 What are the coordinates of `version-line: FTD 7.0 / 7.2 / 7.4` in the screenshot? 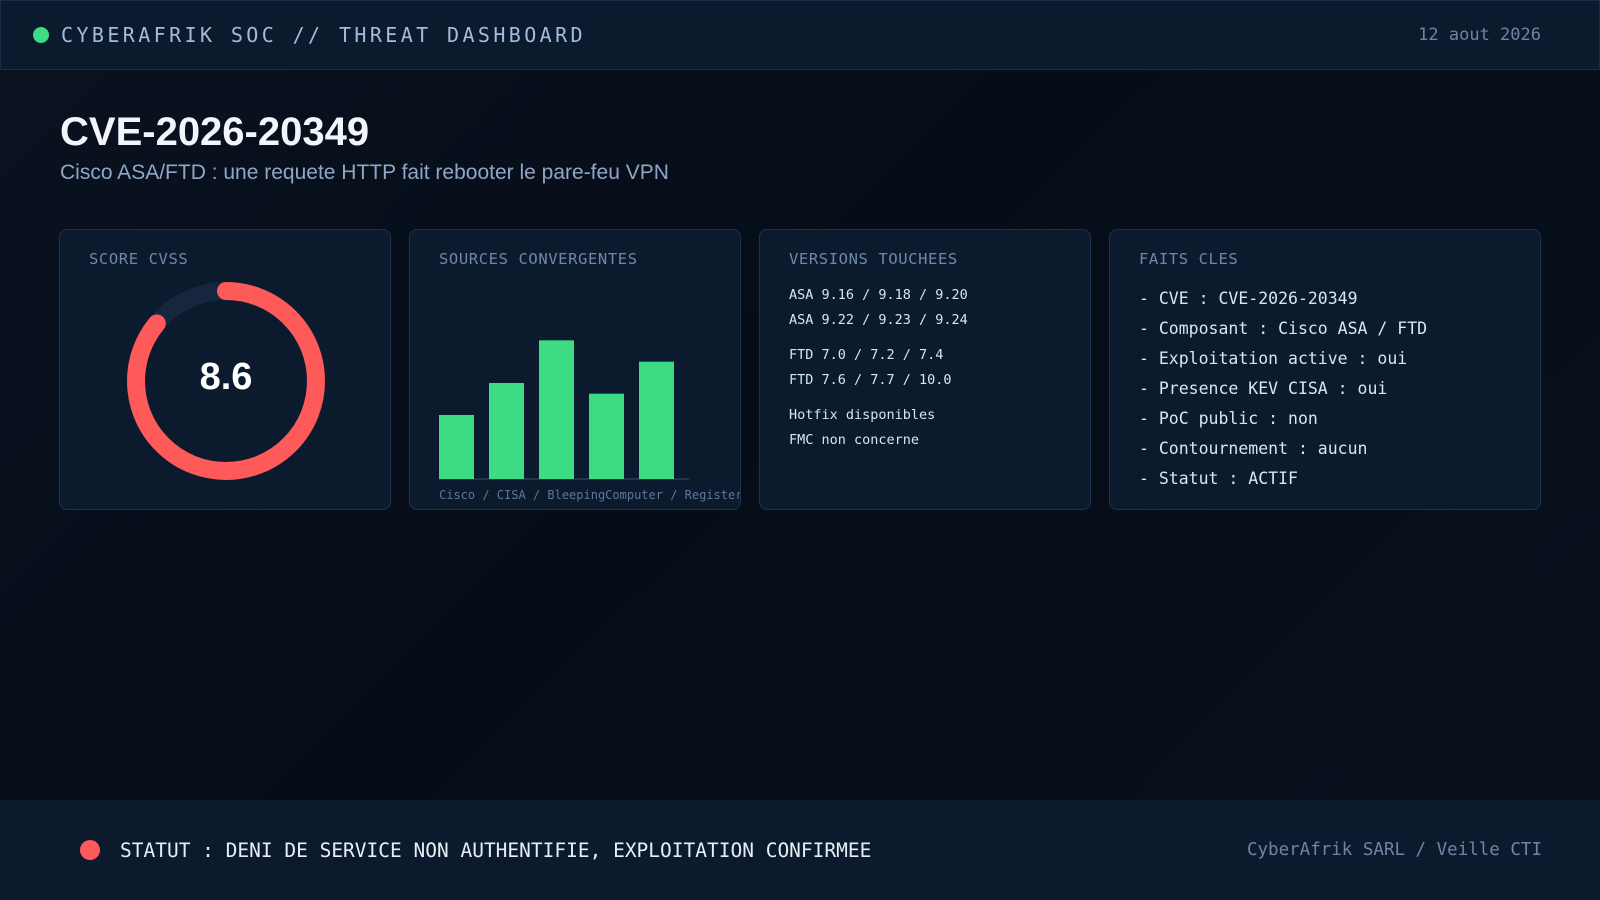 It's located at (866, 355).